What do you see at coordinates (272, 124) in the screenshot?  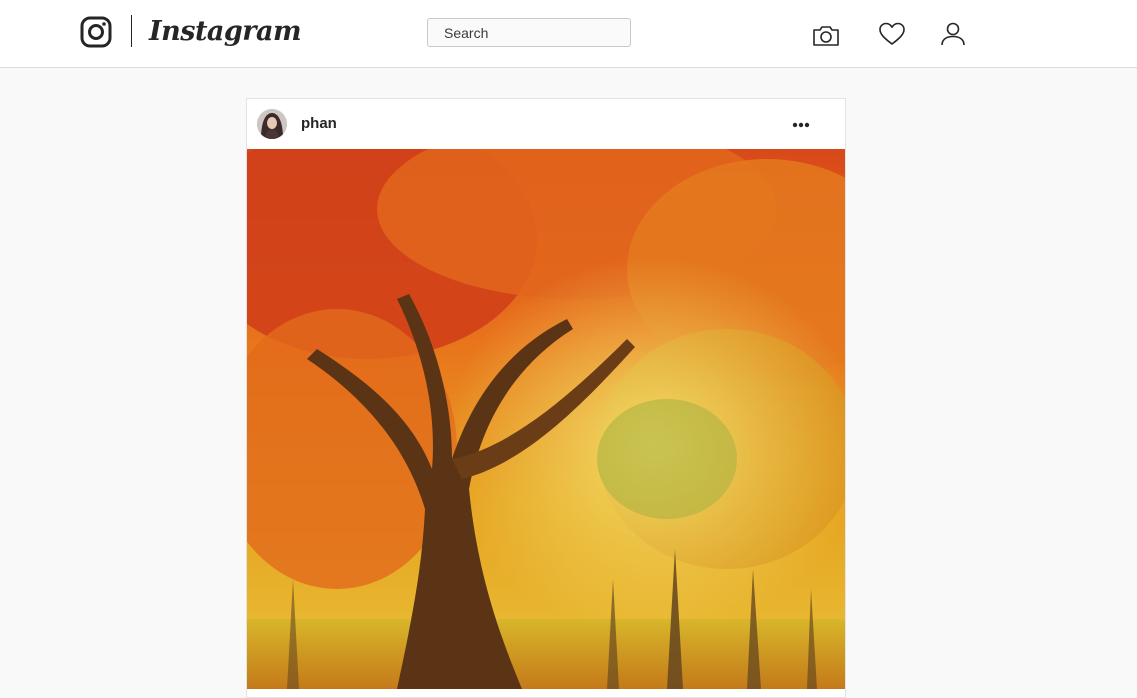 I see `avatar` at bounding box center [272, 124].